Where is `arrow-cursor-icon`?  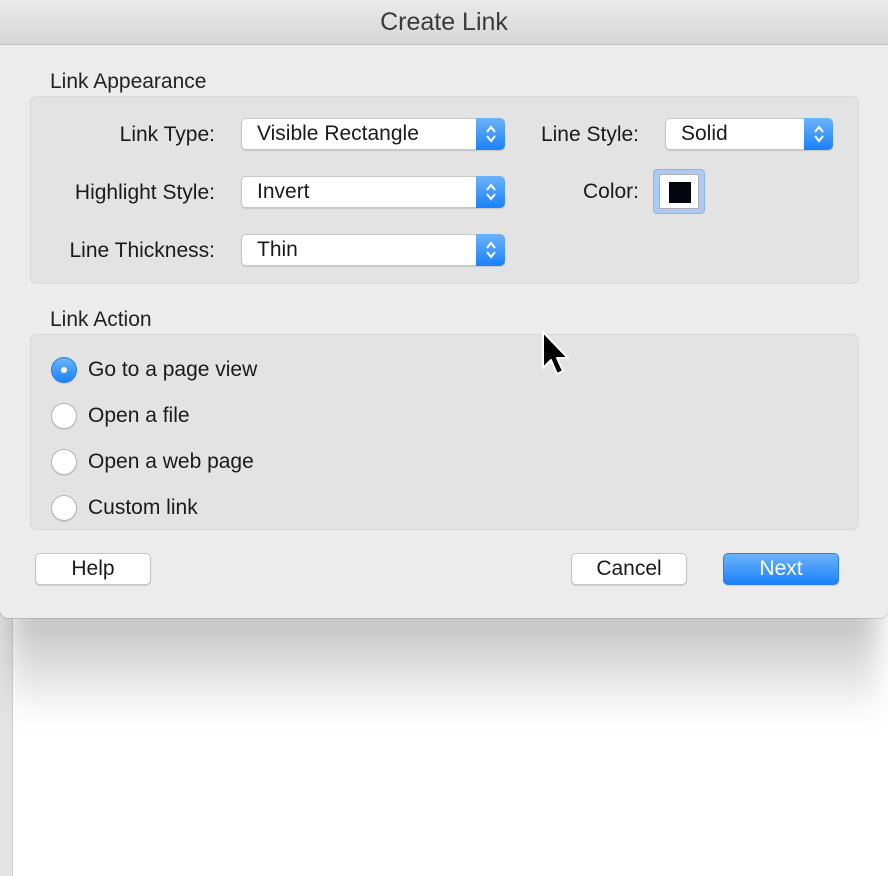 arrow-cursor-icon is located at coordinates (555, 356).